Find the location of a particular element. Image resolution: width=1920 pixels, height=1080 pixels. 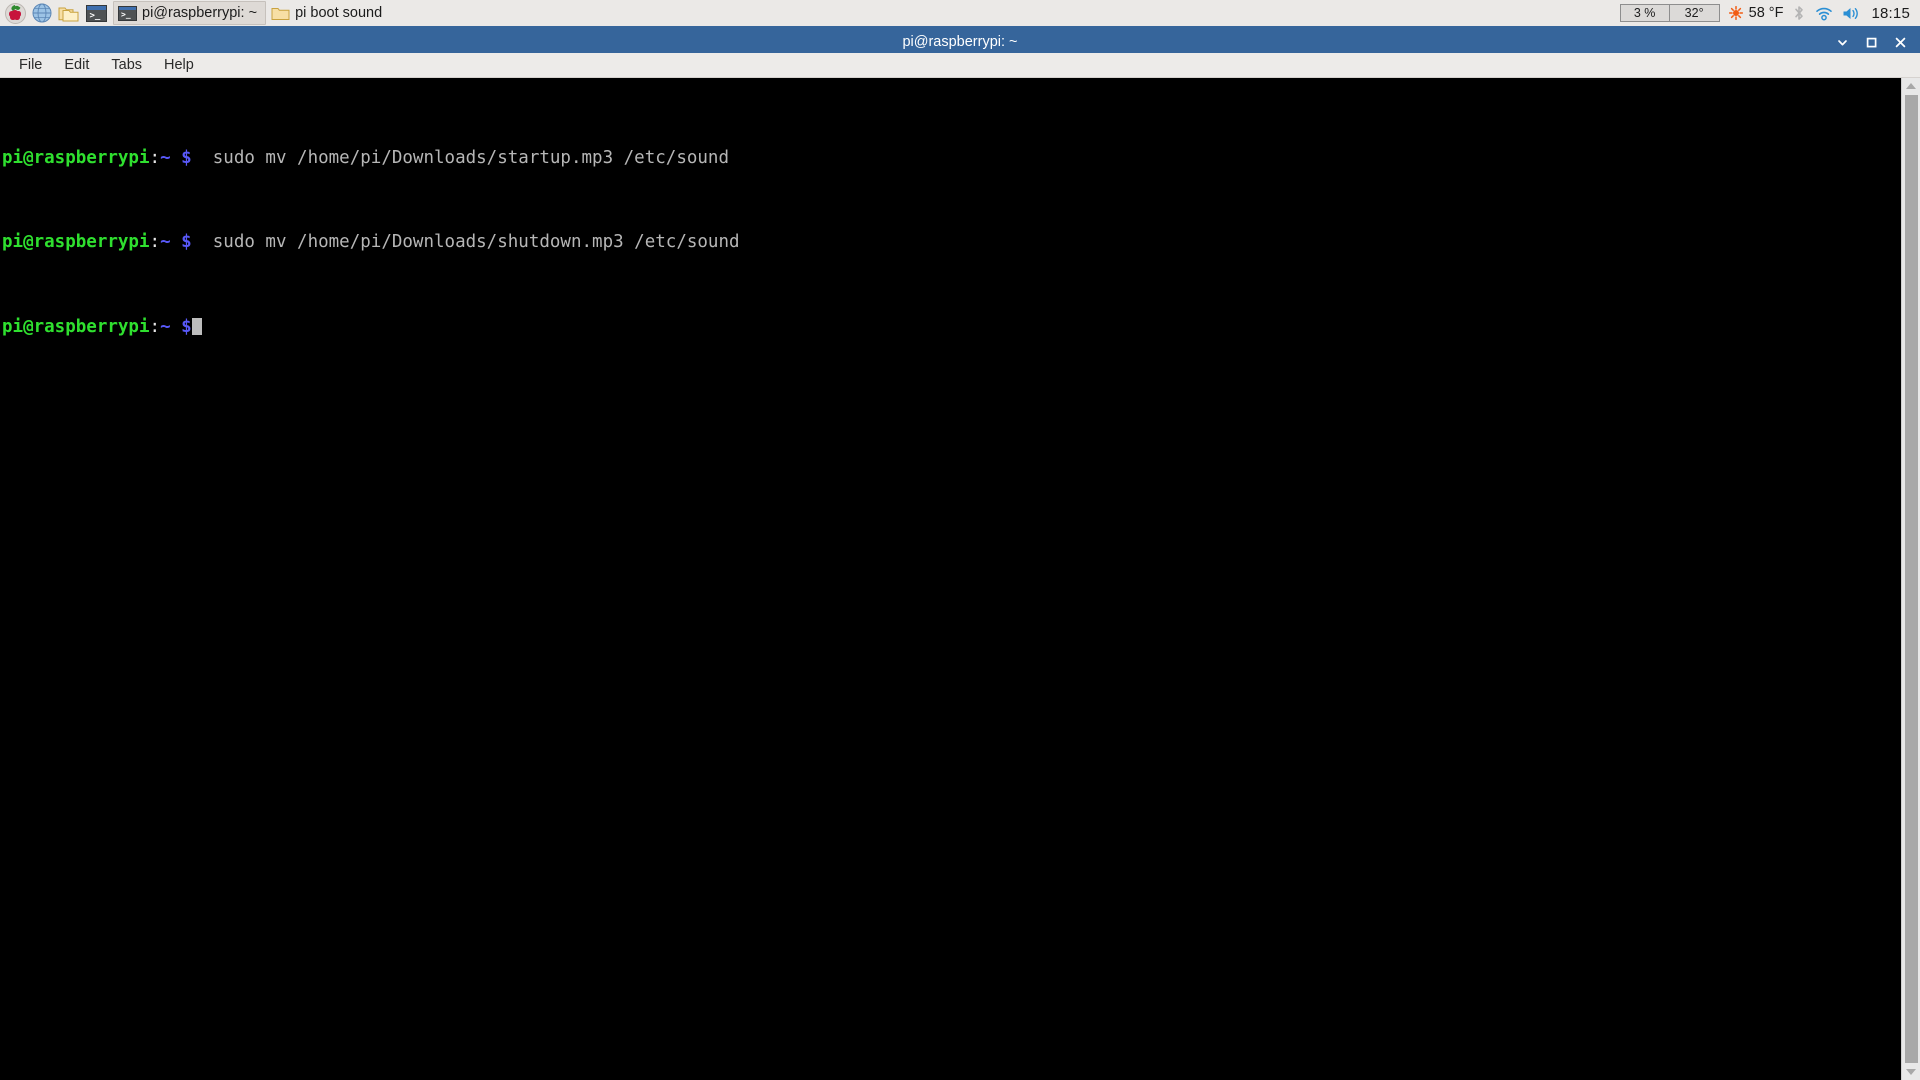

folder-icon is located at coordinates (280, 13).